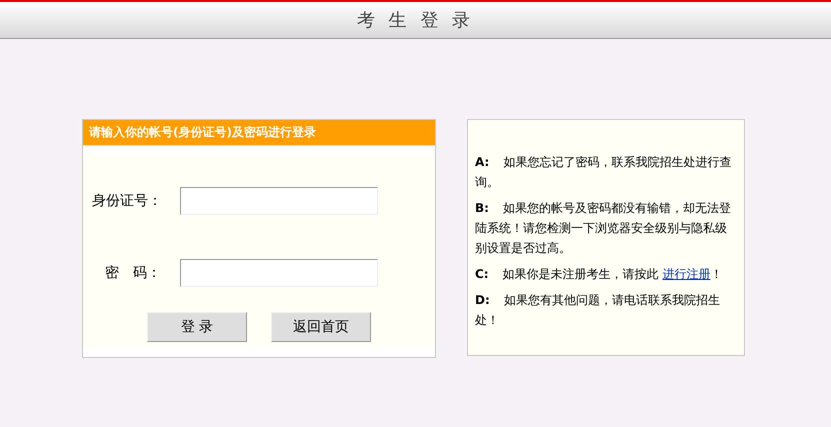 Image resolution: width=831 pixels, height=427 pixels. What do you see at coordinates (415, 20) in the screenshot?
I see `page-title: 考 生 登 录` at bounding box center [415, 20].